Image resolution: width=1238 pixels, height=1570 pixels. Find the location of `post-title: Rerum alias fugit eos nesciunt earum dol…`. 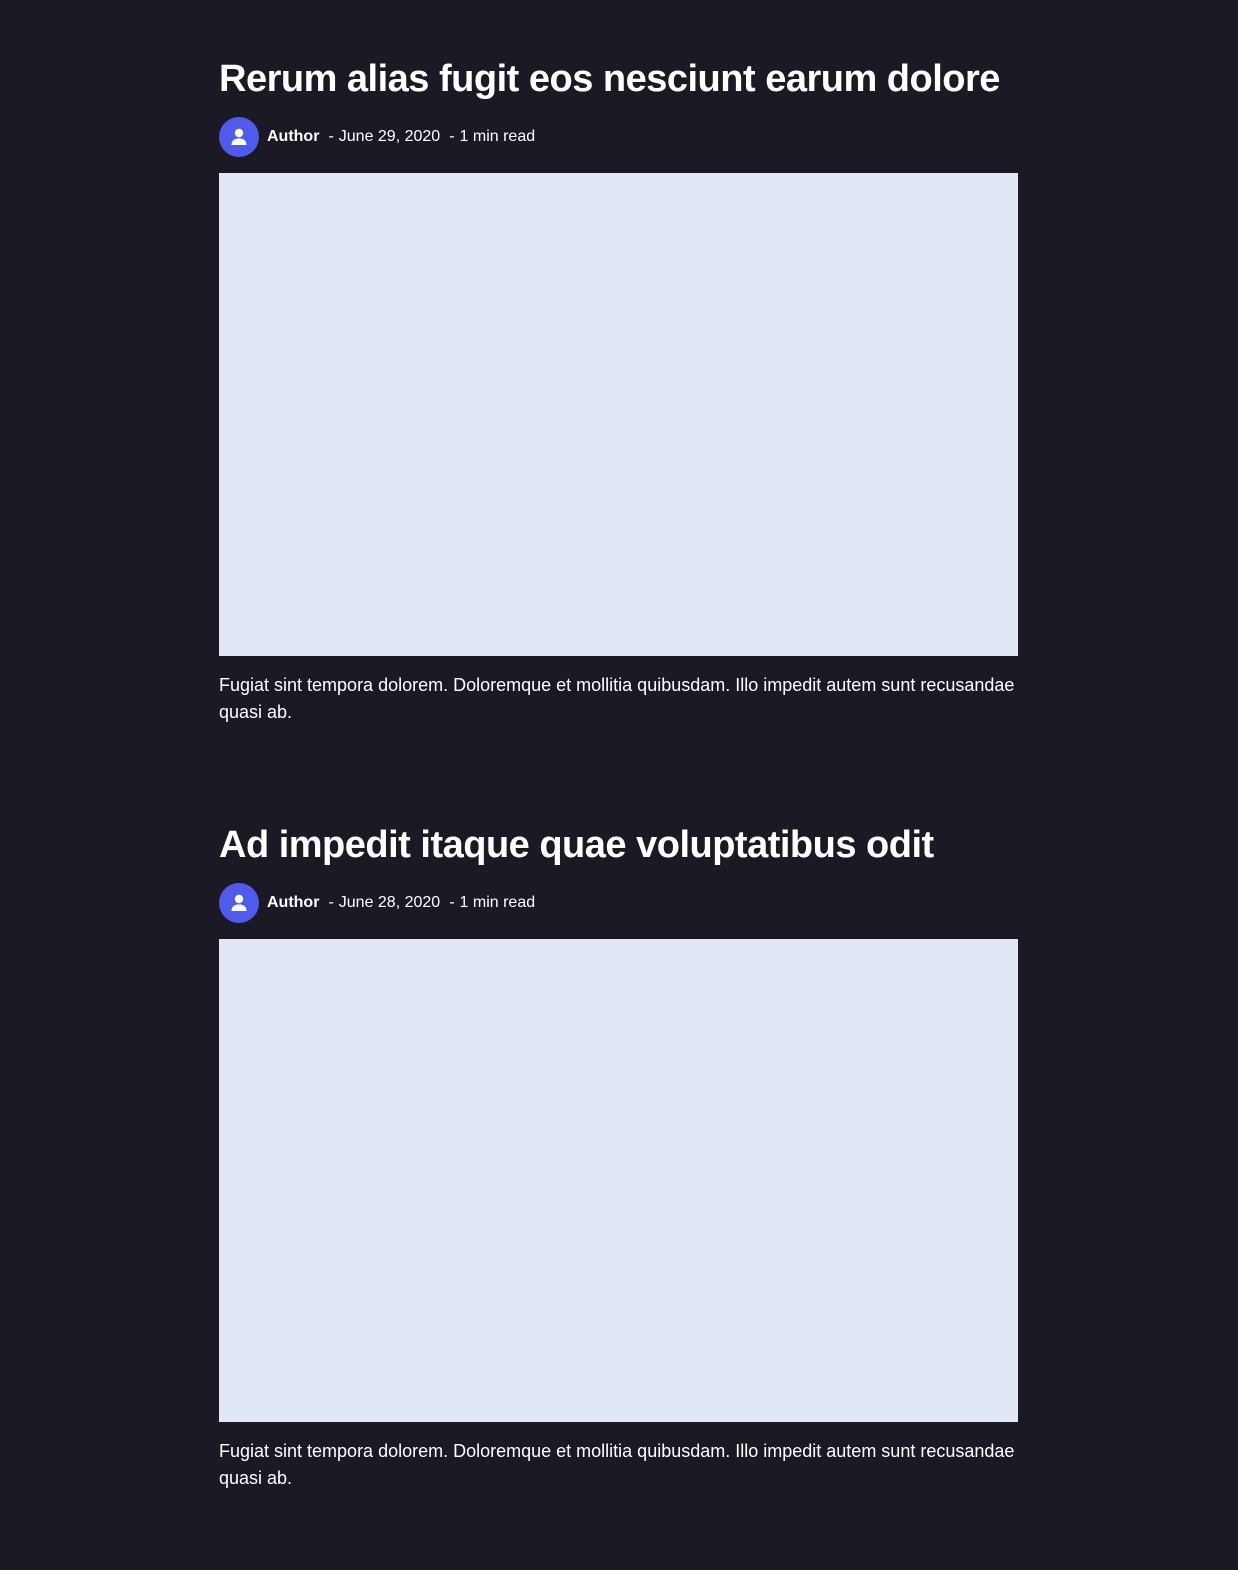

post-title: Rerum alias fugit eos nesciunt earum dol… is located at coordinates (619, 79).